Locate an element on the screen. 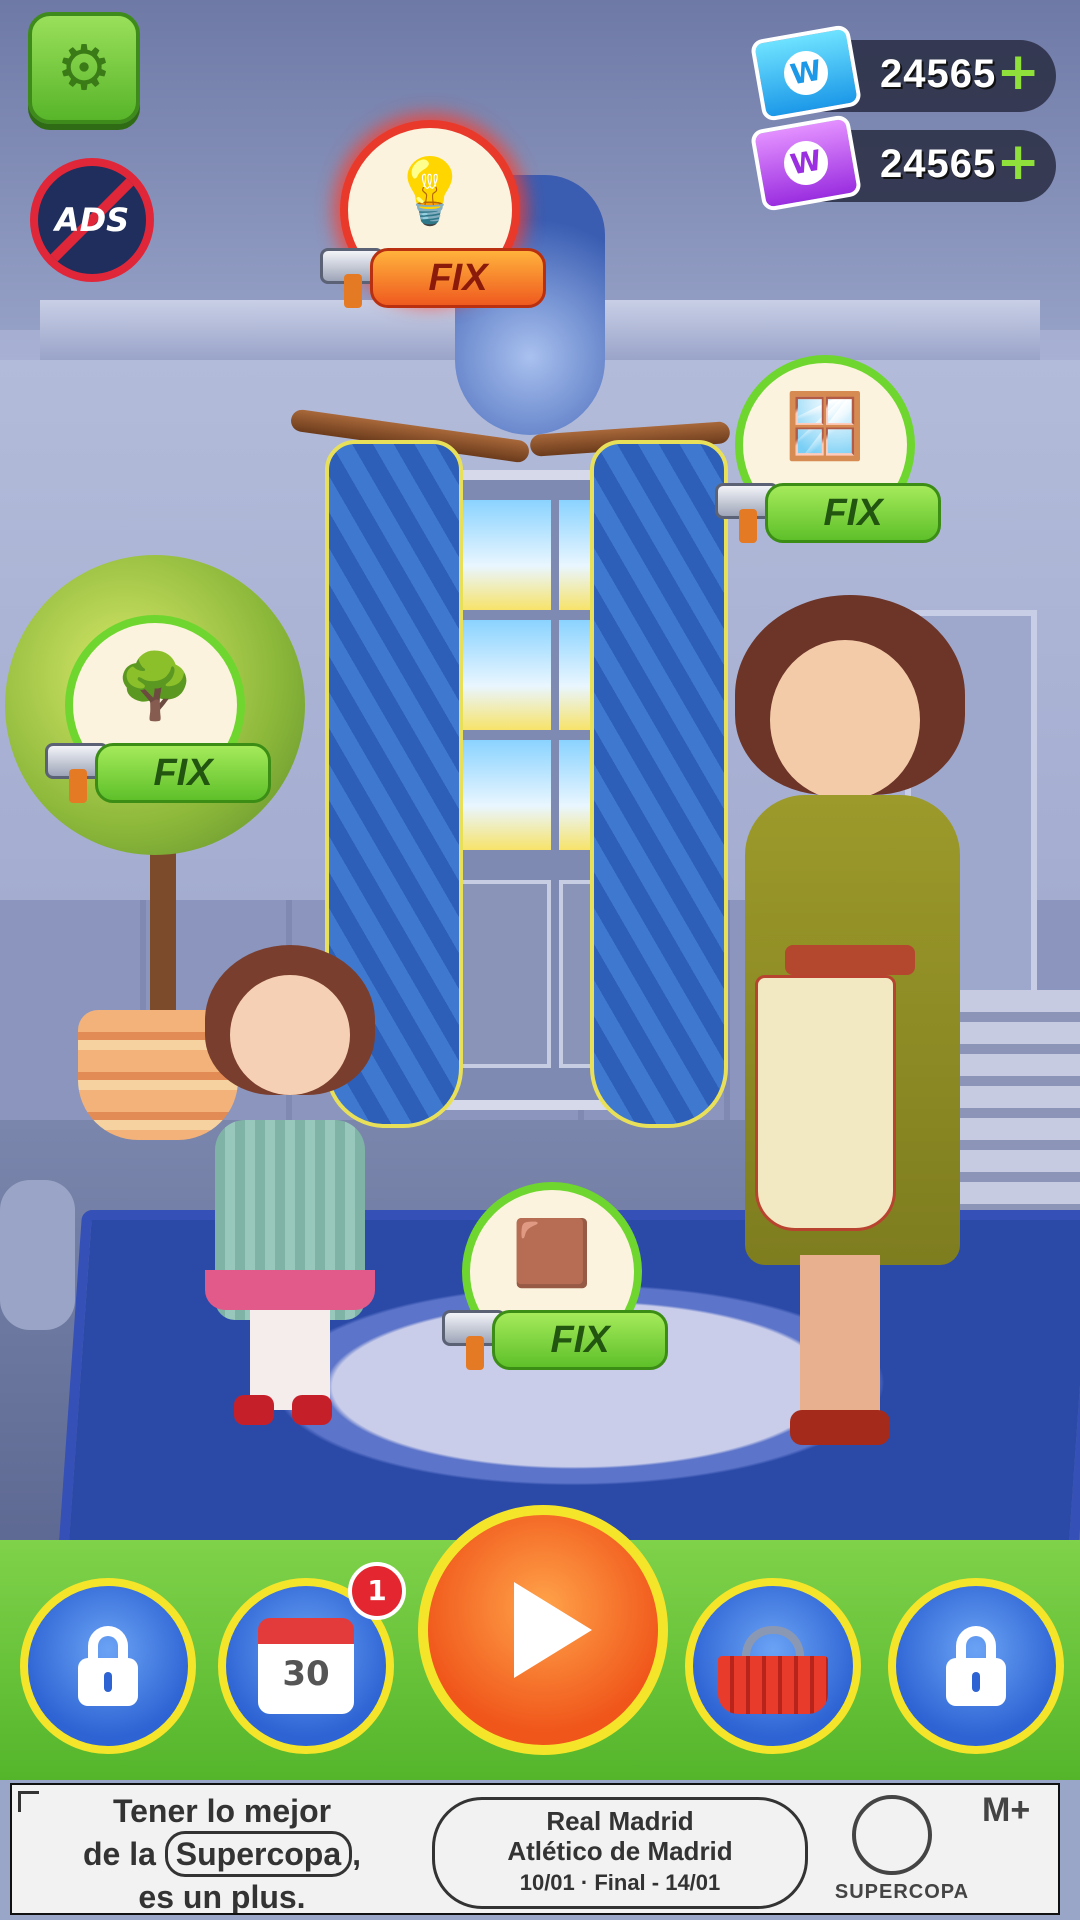  fix-rug-button: 🟫 FIX is located at coordinates (555, 1276).